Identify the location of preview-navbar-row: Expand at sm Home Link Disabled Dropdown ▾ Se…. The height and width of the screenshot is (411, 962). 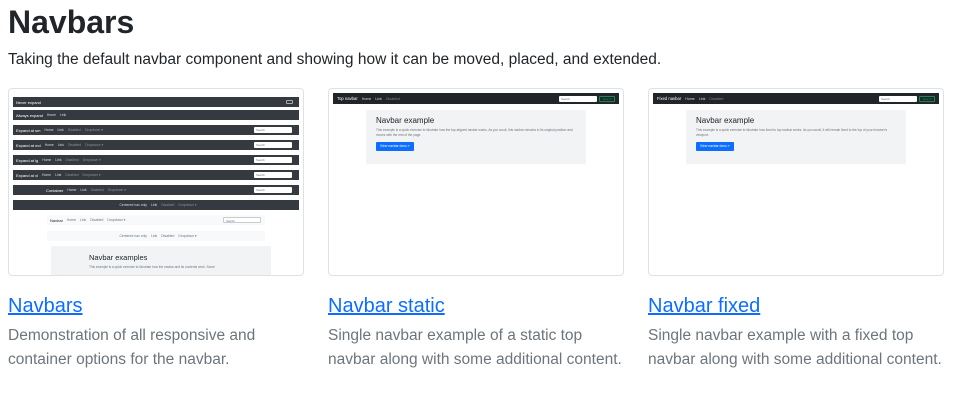
(156, 130).